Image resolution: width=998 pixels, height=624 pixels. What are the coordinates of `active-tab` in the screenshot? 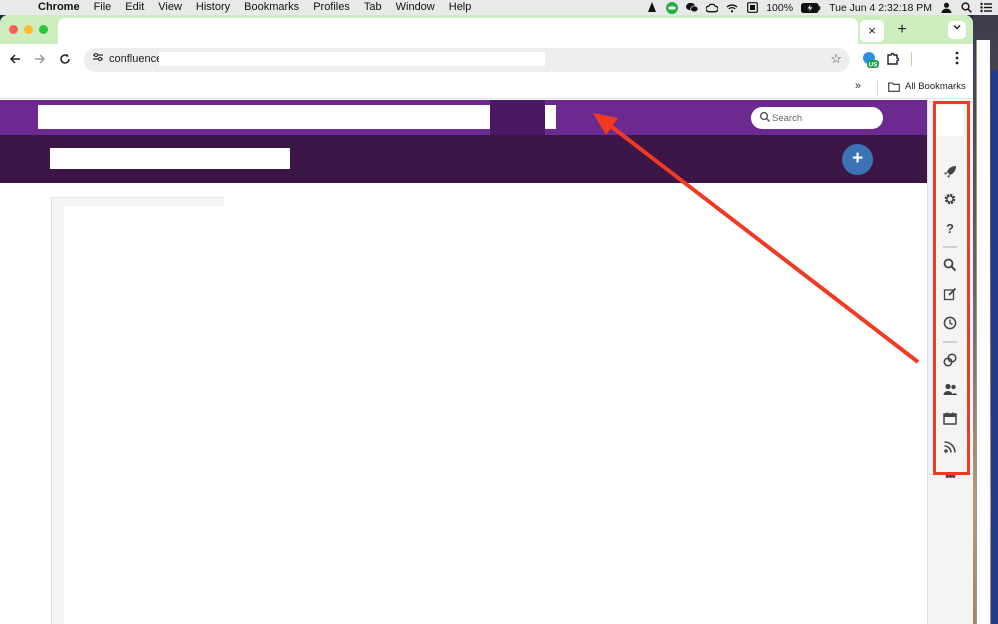 It's located at (458, 31).